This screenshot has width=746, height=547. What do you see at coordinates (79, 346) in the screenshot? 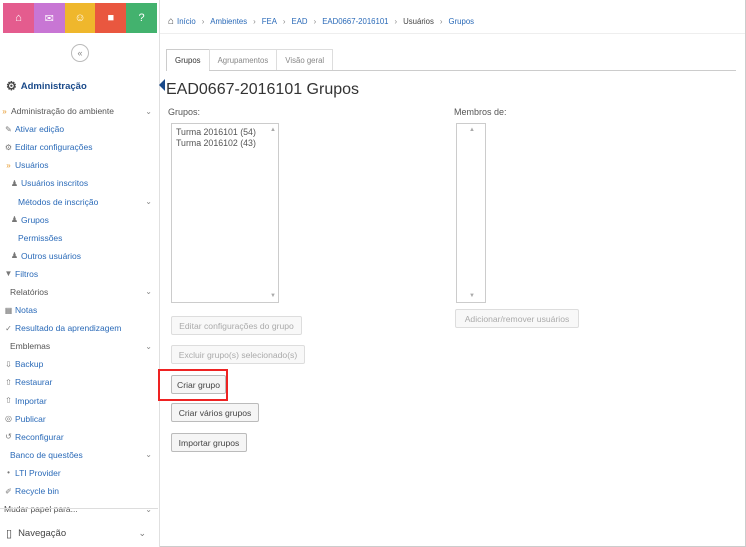
I see `sidebar-item: Emblemas ⌄` at bounding box center [79, 346].